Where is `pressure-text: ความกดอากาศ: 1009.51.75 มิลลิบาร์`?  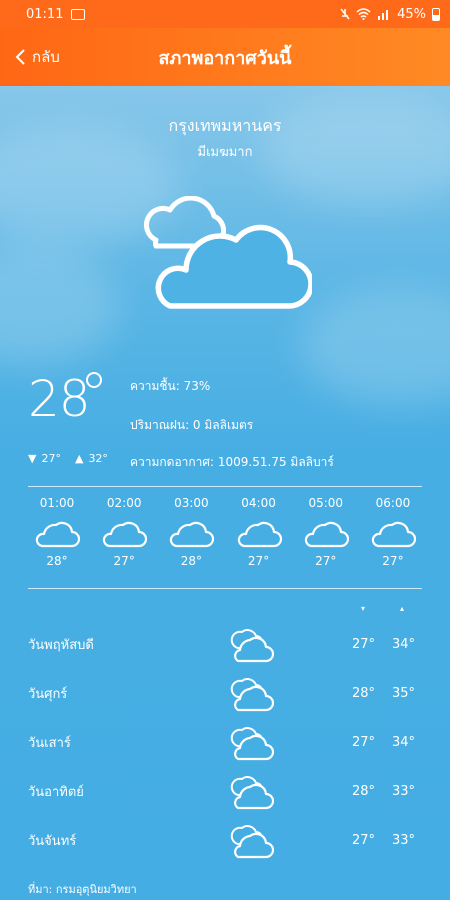 pressure-text: ความกดอากาศ: 1009.51.75 มิลลิบาร์ is located at coordinates (232, 462).